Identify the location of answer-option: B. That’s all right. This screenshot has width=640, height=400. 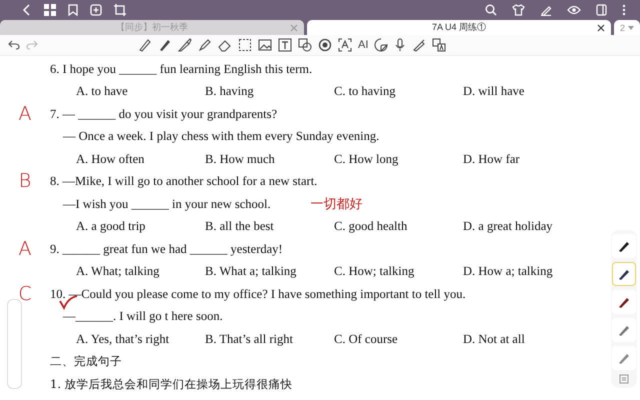
(269, 339).